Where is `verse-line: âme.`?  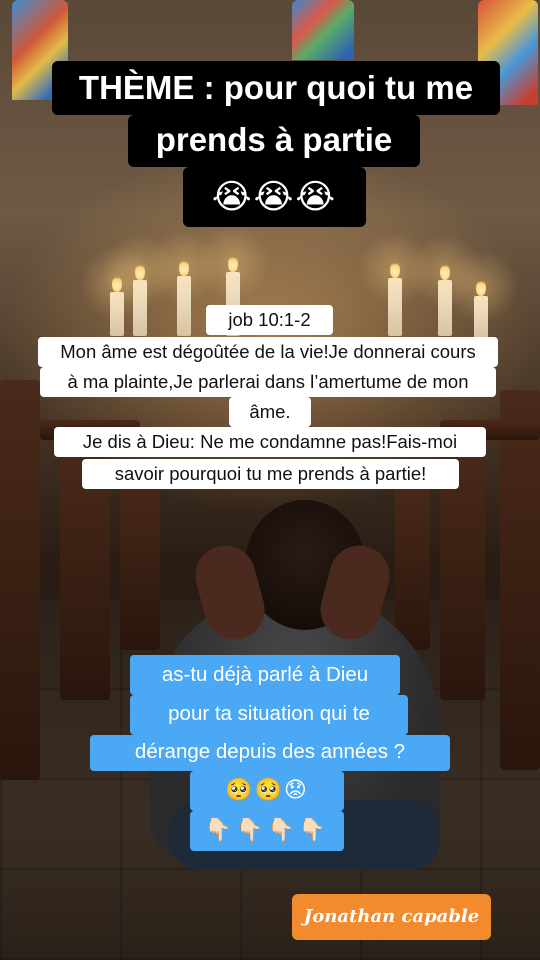
verse-line: âme. is located at coordinates (270, 412).